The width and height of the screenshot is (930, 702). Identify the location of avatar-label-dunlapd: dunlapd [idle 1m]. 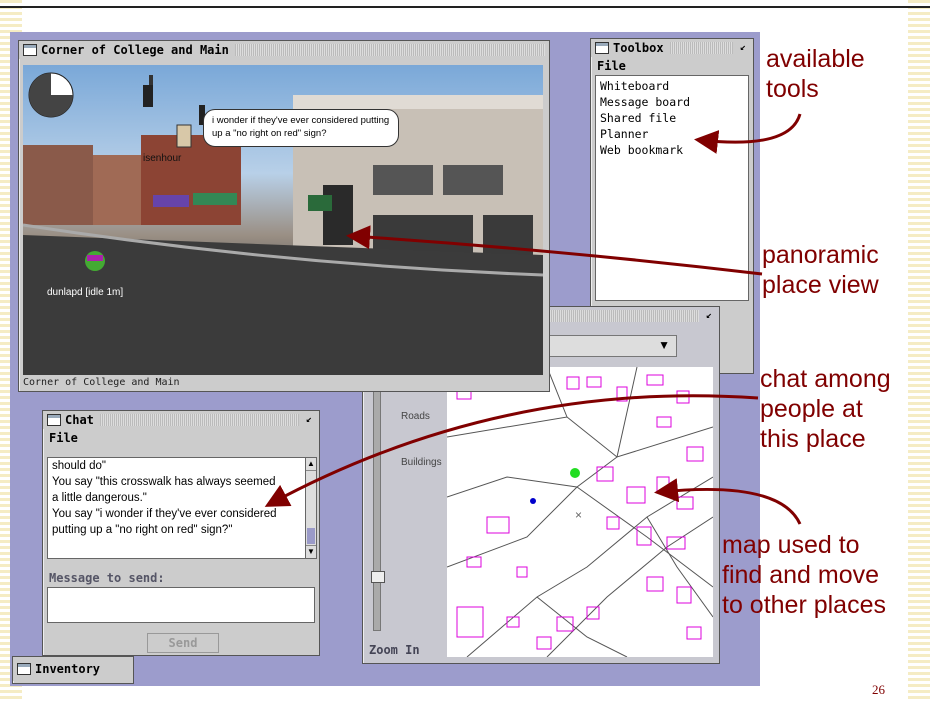
(85, 292).